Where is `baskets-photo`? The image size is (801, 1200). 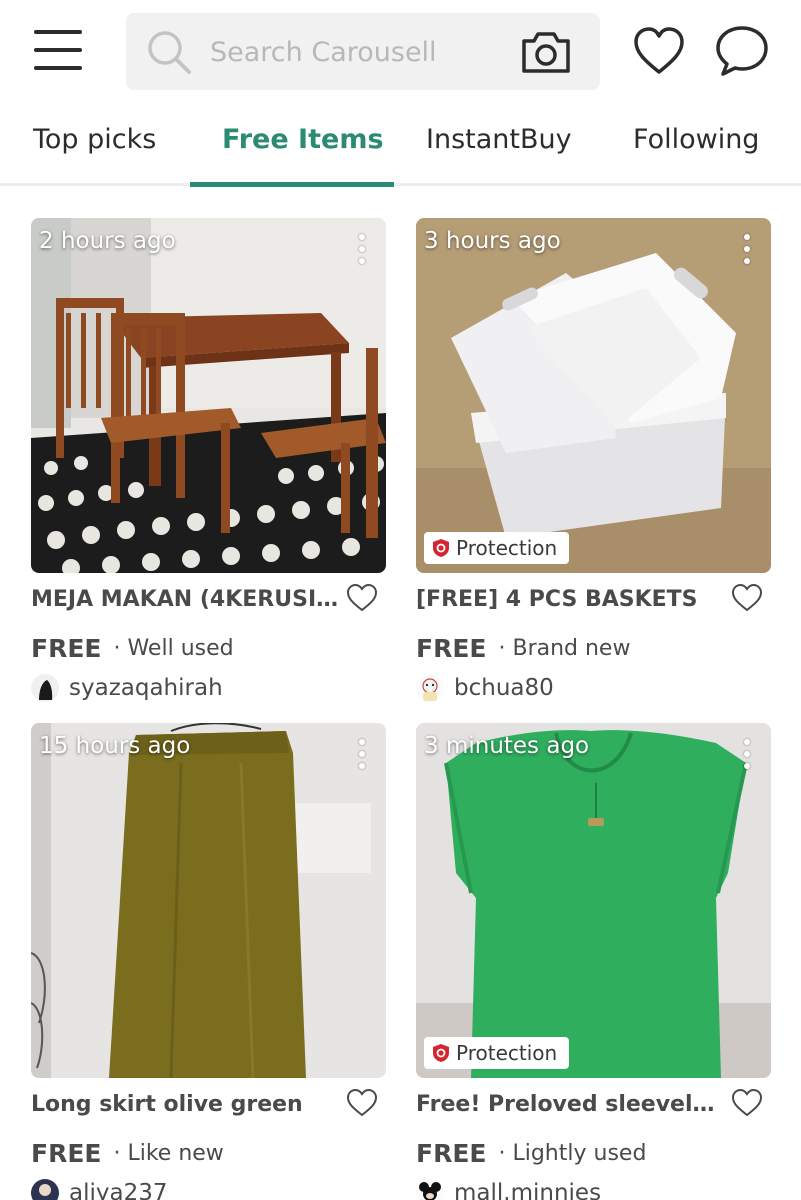 baskets-photo is located at coordinates (593, 395).